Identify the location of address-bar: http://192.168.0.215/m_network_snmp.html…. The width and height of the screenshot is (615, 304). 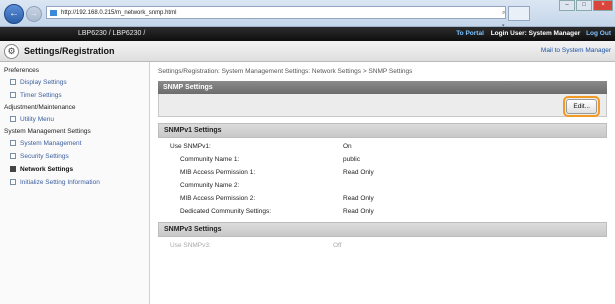
(276, 30).